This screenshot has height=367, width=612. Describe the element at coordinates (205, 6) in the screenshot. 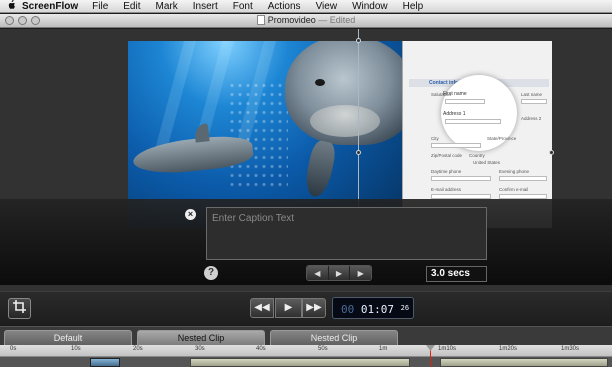

I see `menu-insert: Insert` at that location.